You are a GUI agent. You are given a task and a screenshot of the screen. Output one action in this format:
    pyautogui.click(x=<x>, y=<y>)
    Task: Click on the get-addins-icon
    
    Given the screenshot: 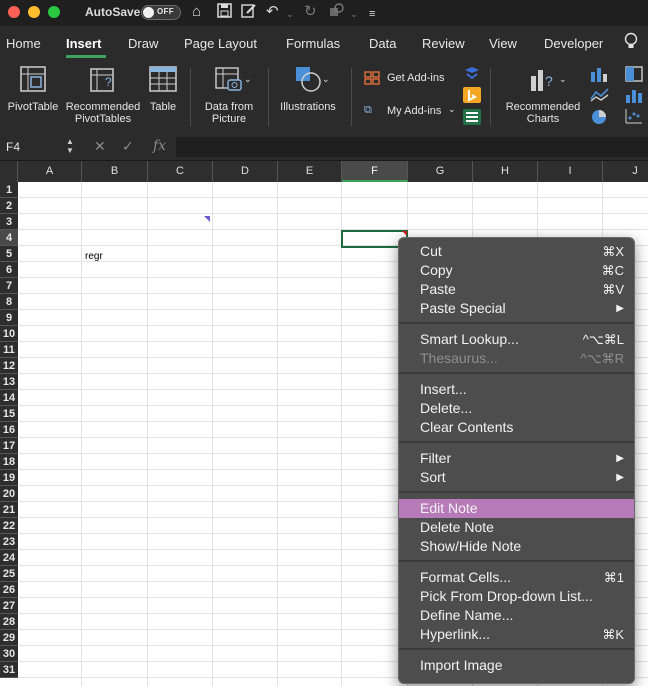 What is the action you would take?
    pyautogui.click(x=372, y=79)
    